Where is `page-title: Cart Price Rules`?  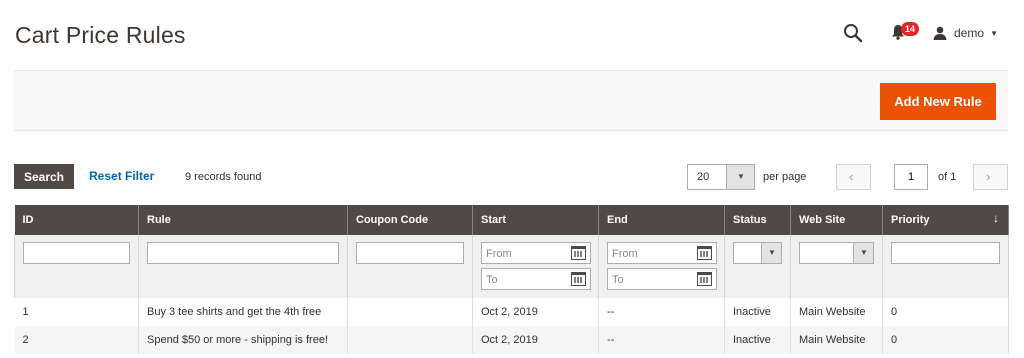 page-title: Cart Price Rules is located at coordinates (100, 35).